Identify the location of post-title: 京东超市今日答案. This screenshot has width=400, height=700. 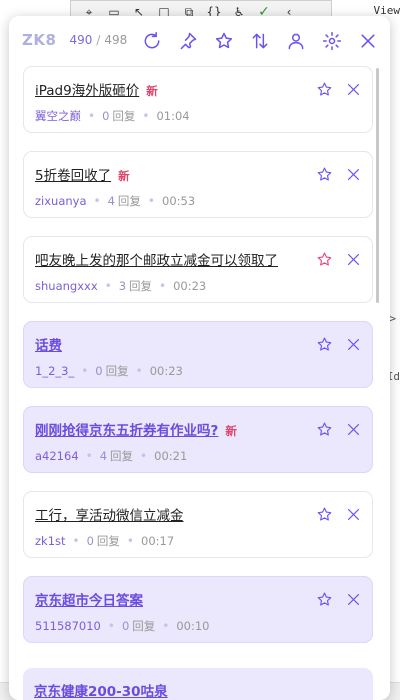
(89, 599).